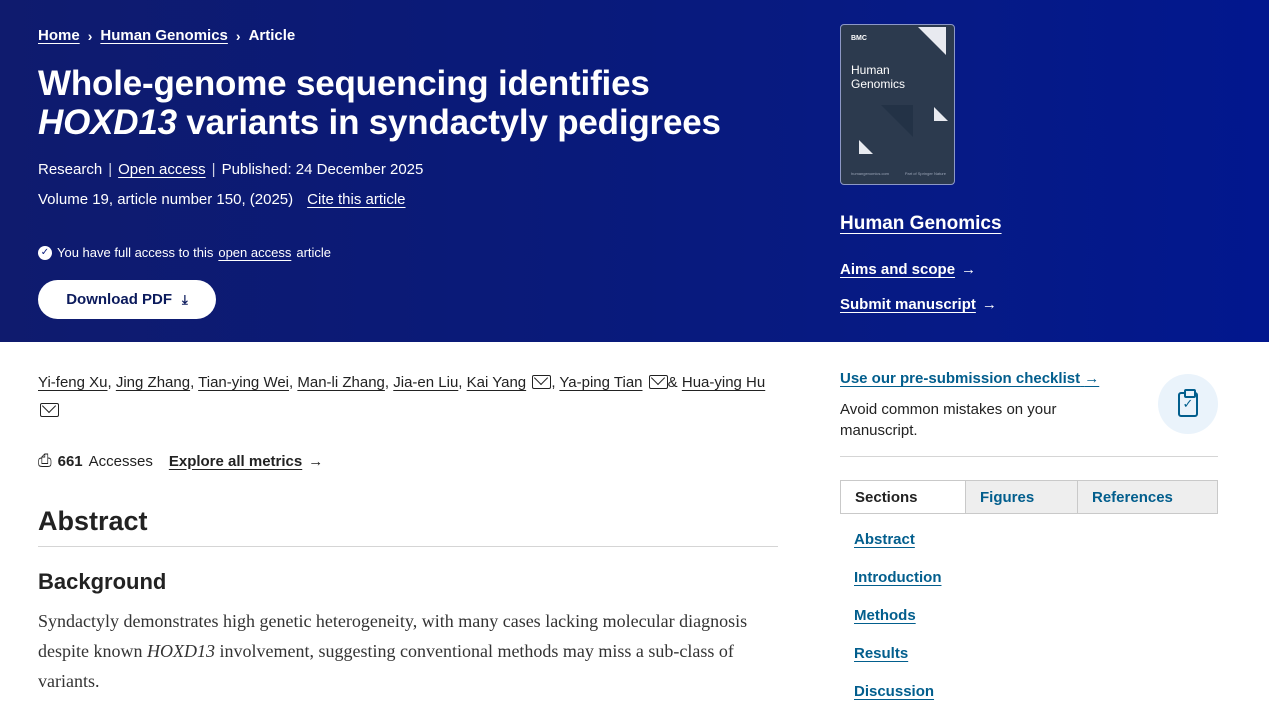  I want to click on section-link-discussion: Discussion, so click(897, 702).